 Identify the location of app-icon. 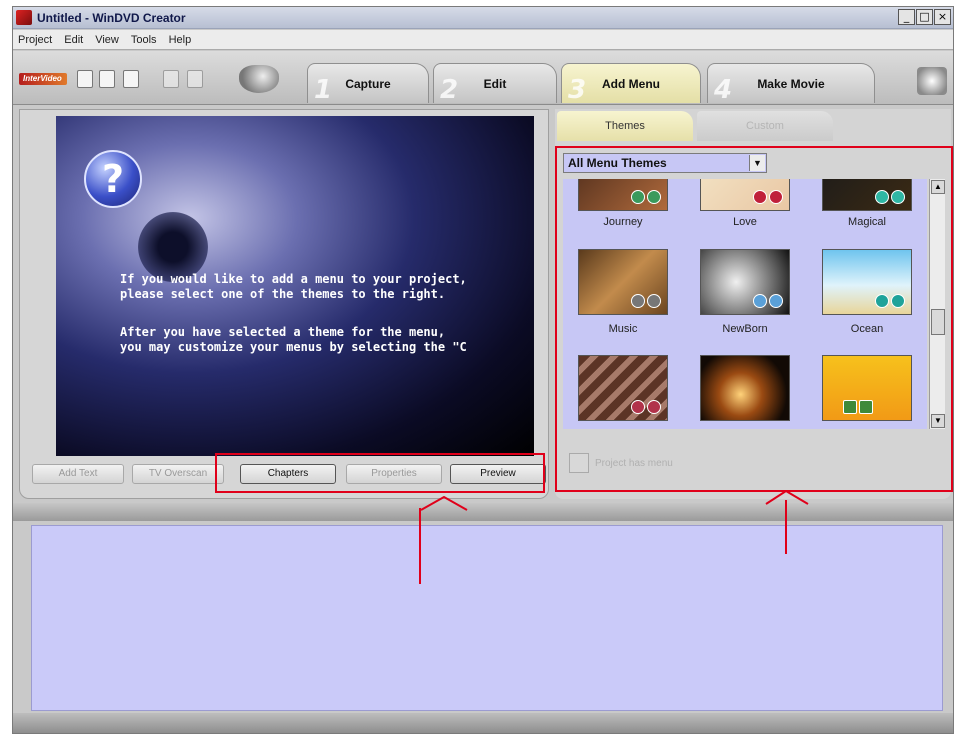
(24, 17).